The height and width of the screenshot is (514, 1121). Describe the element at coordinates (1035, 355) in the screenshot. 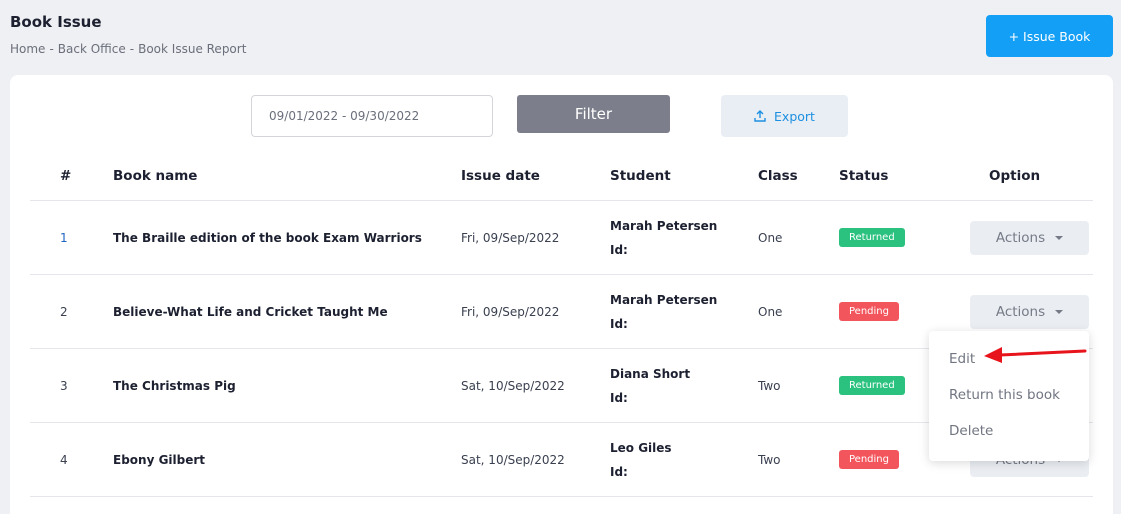

I see `annotation-arrow-icon` at that location.